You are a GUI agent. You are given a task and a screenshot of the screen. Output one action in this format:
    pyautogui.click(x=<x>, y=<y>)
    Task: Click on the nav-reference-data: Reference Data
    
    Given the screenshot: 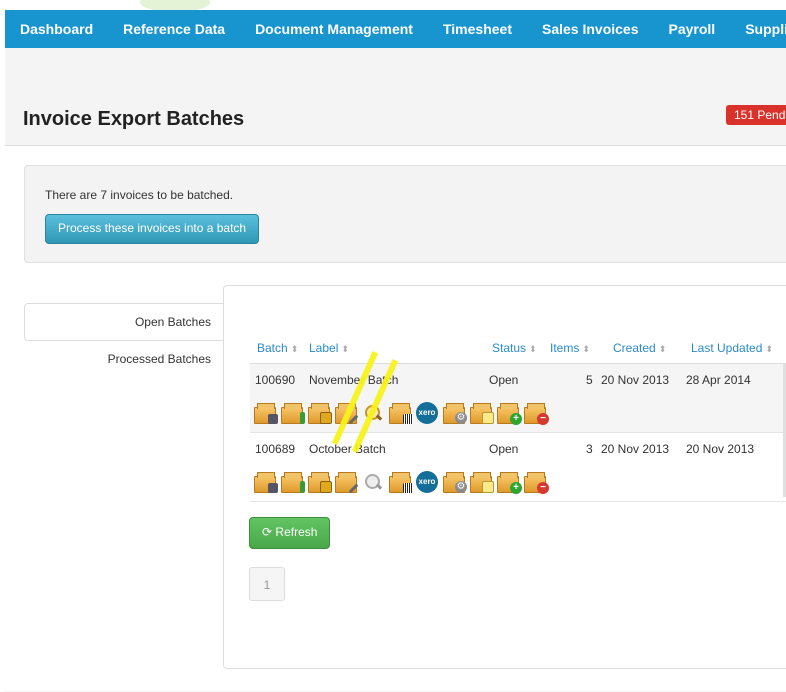 What is the action you would take?
    pyautogui.click(x=174, y=29)
    